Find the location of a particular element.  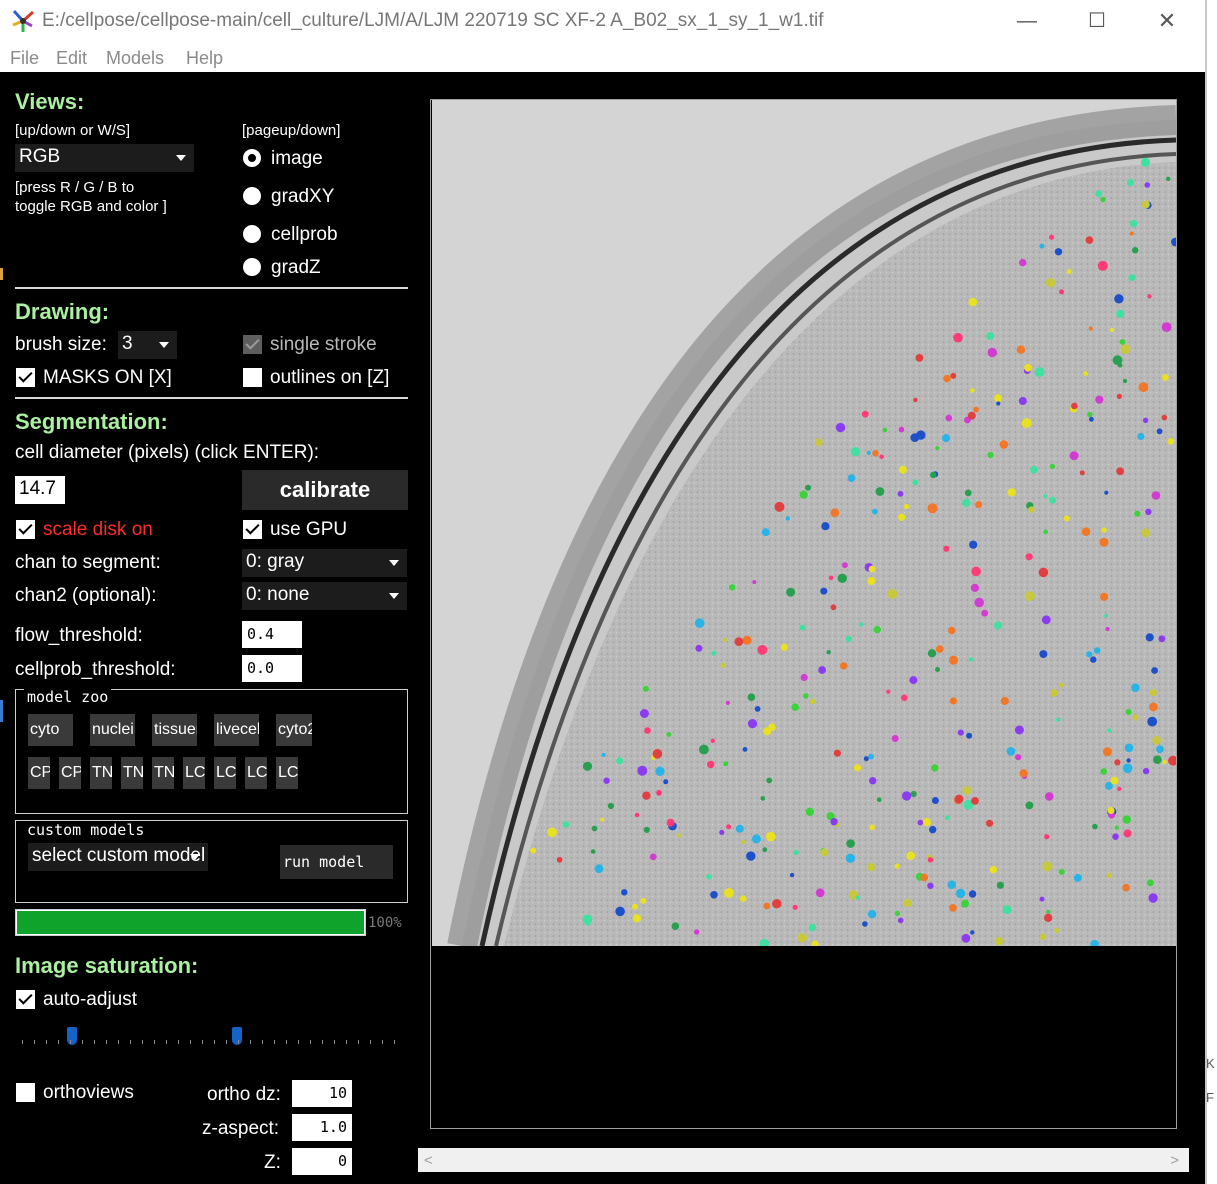

flow-threshold-input: 0.4 is located at coordinates (272, 634).